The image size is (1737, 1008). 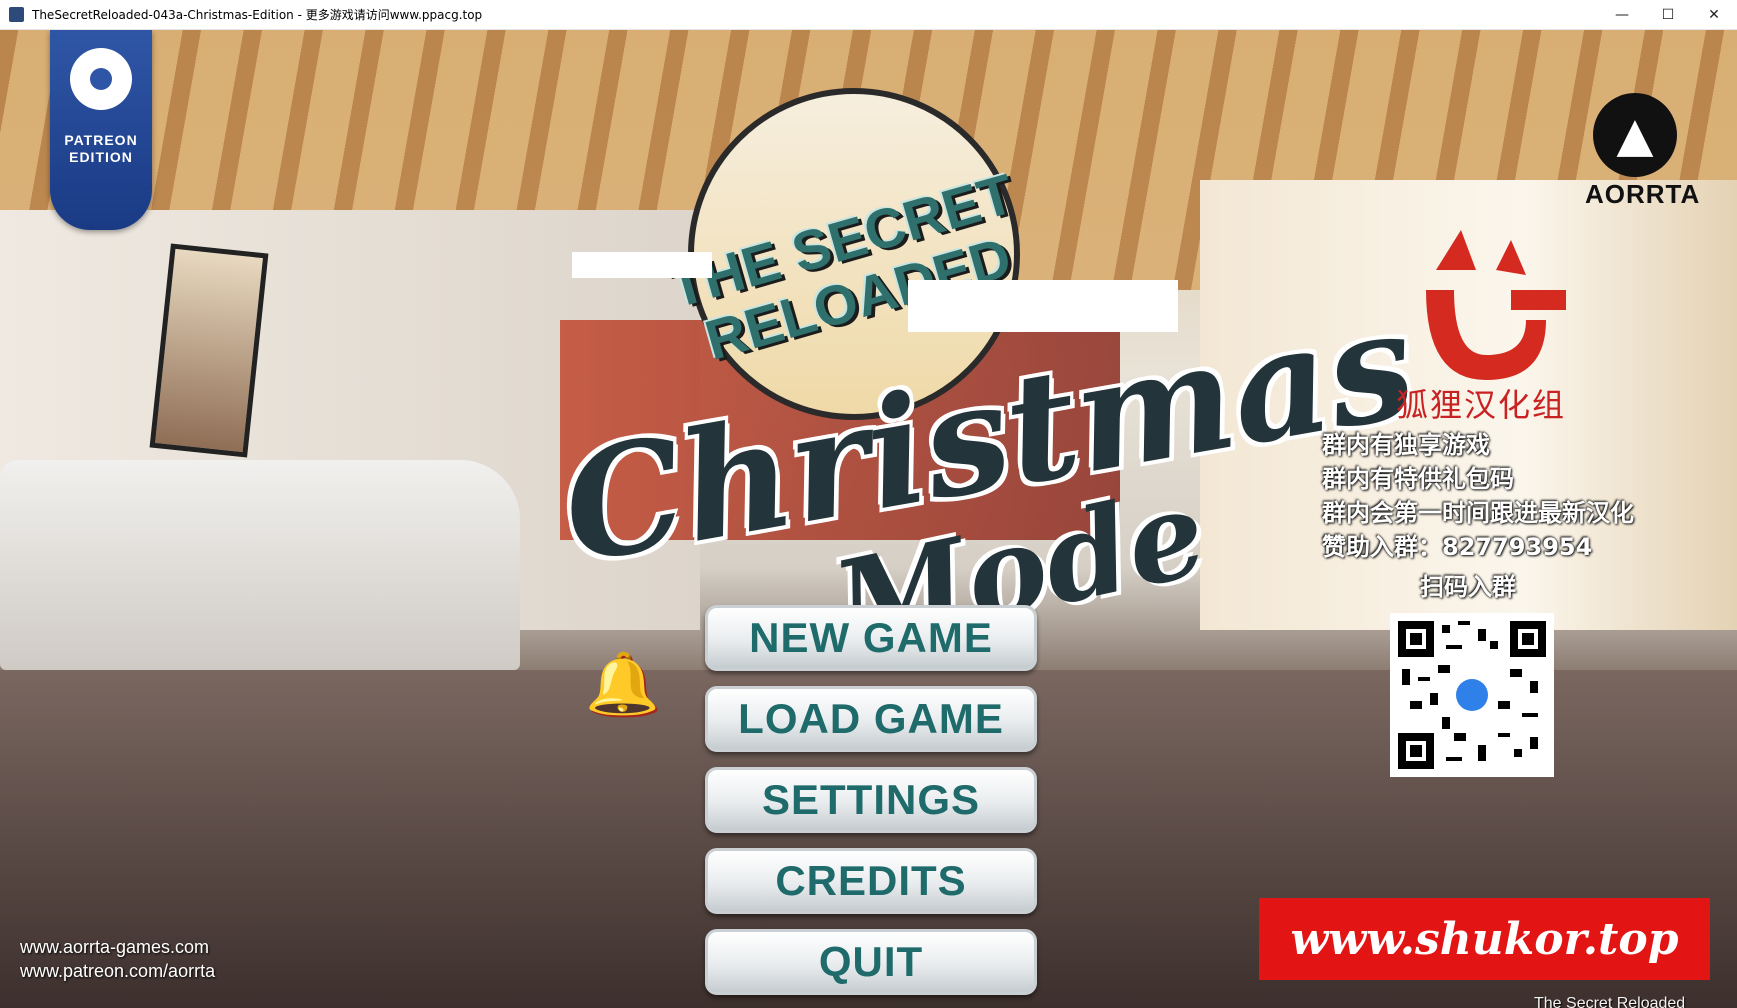 What do you see at coordinates (1714, 14) in the screenshot?
I see `close-button: ✕` at bounding box center [1714, 14].